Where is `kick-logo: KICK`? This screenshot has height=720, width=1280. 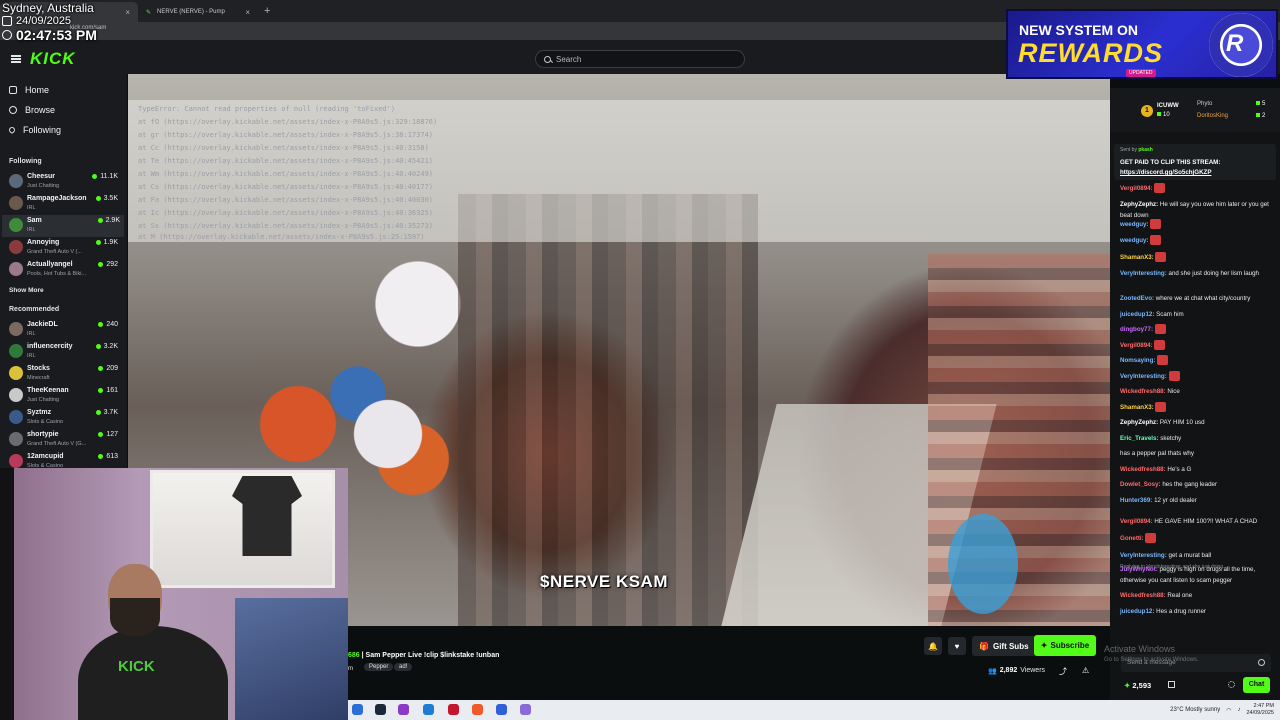 kick-logo: KICK is located at coordinates (53, 59).